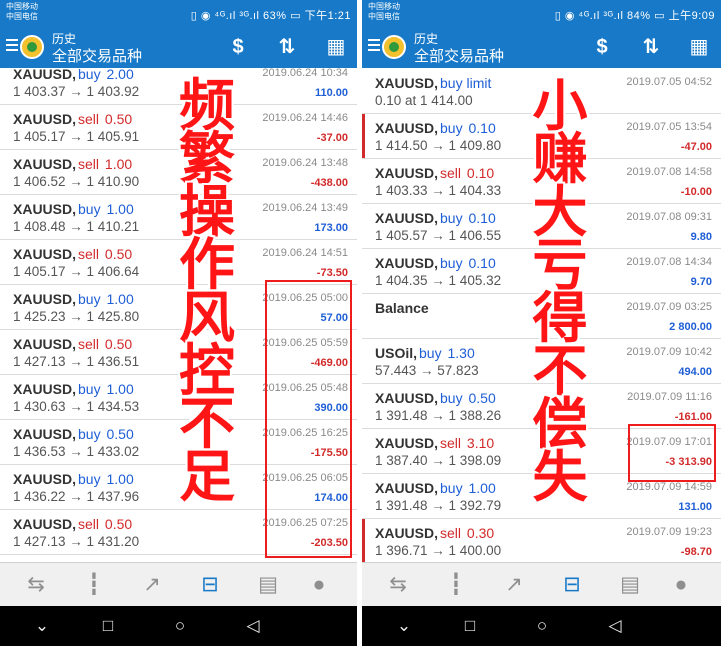 The image size is (721, 646). What do you see at coordinates (424, 100) in the screenshot?
I see `trade-prices: 0.10 at 1 414.00` at bounding box center [424, 100].